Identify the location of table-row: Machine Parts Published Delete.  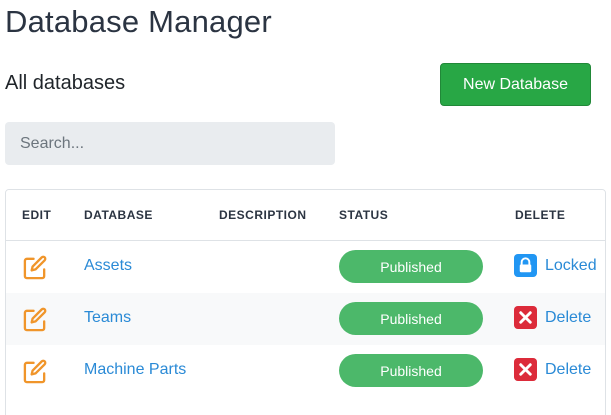
(305, 371).